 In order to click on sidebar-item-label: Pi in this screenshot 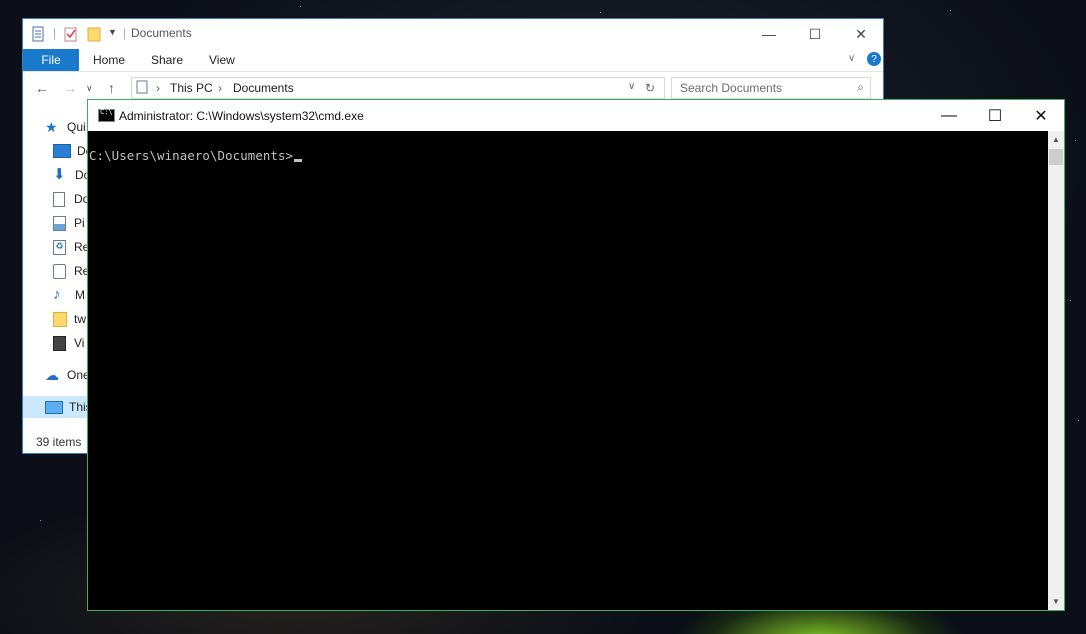, I will do `click(79, 223)`.